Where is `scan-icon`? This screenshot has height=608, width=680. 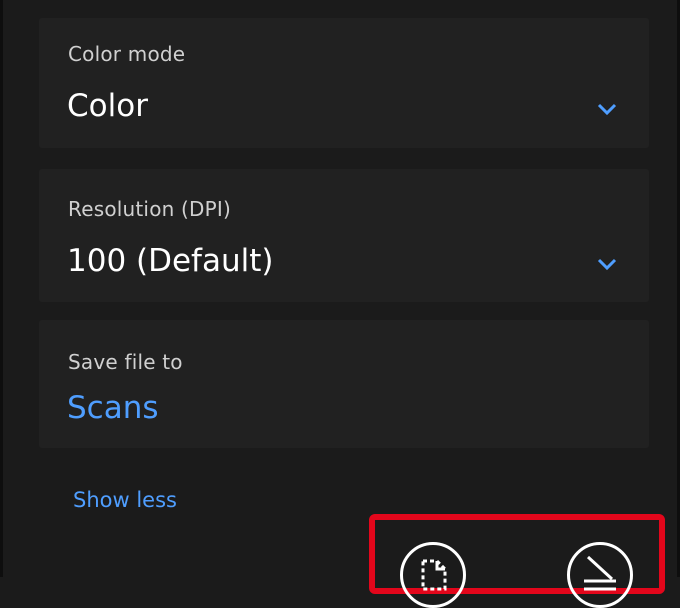 scan-icon is located at coordinates (600, 573).